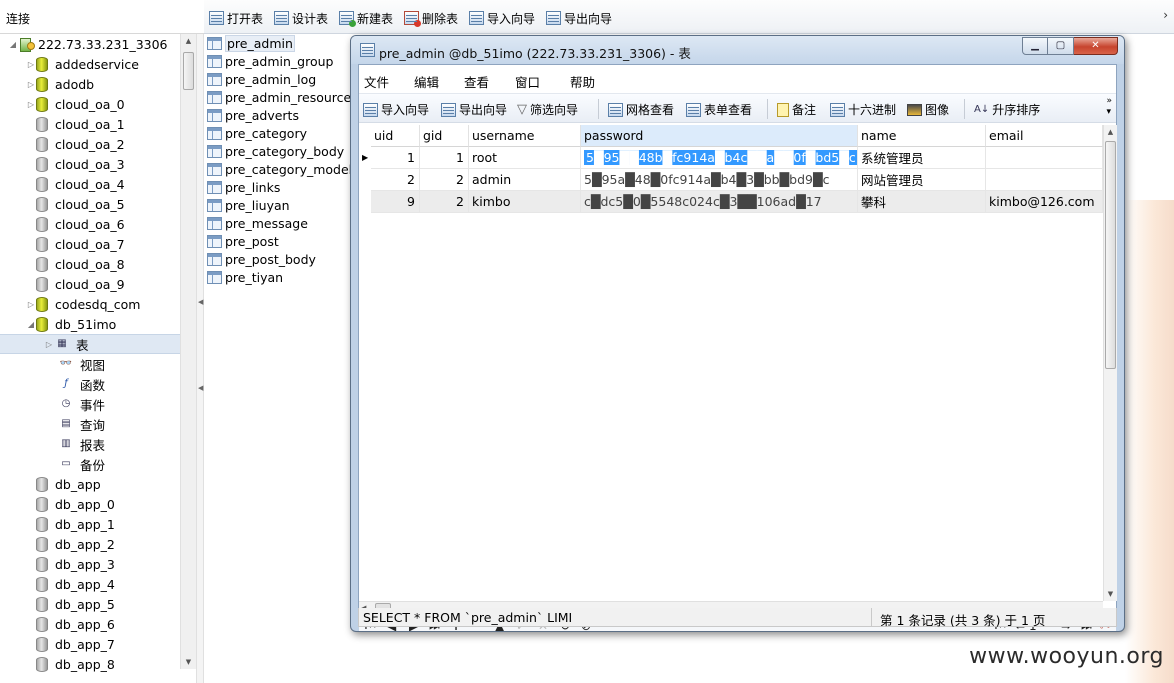 The image size is (1174, 683). I want to click on tree-db-item: cloud_oa_7, so click(111, 244).